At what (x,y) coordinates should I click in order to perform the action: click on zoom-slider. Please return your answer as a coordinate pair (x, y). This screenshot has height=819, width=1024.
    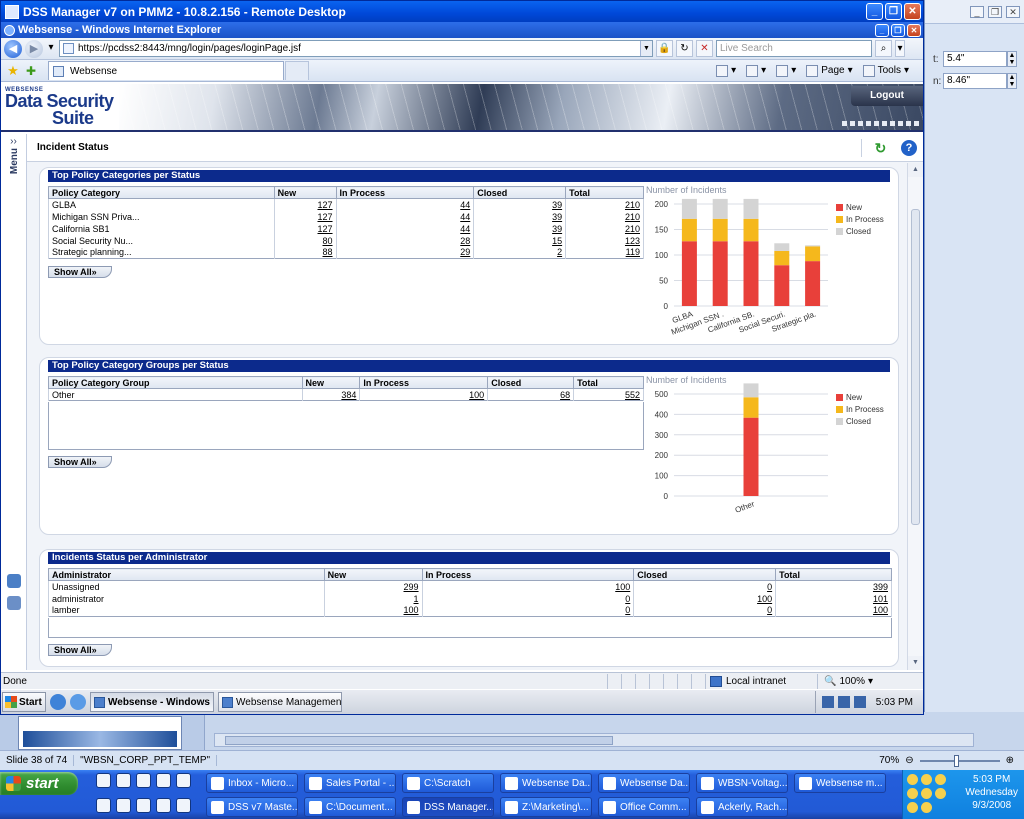
    Looking at the image, I should click on (959, 760).